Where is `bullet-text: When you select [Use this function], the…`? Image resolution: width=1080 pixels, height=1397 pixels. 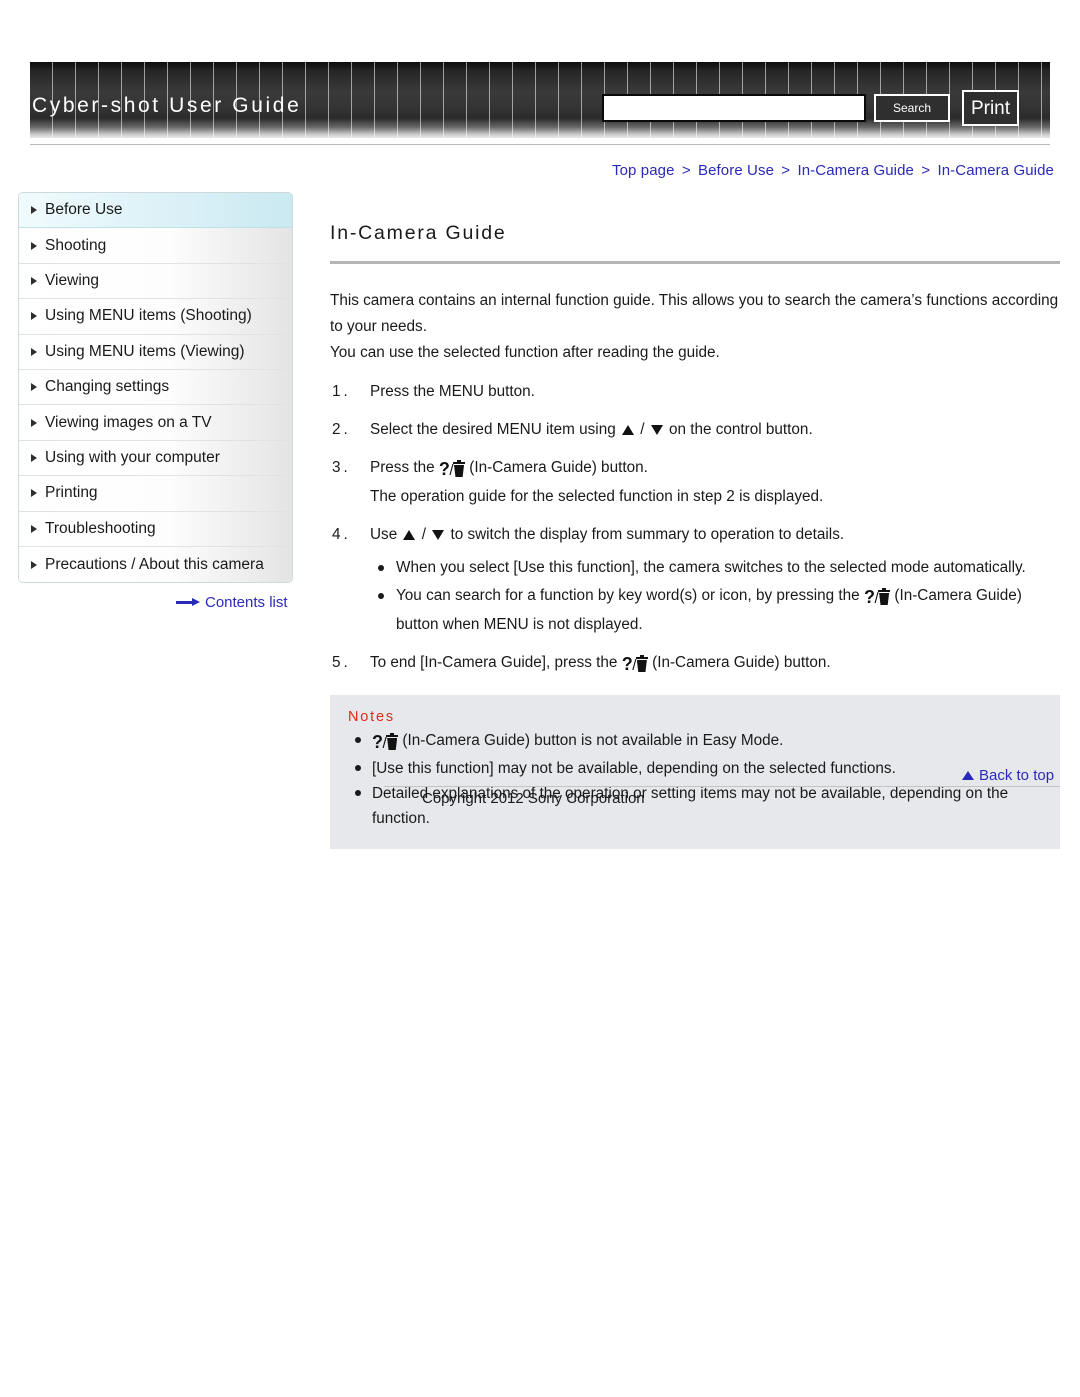
bullet-text: When you select [Use this function], the… is located at coordinates (711, 567).